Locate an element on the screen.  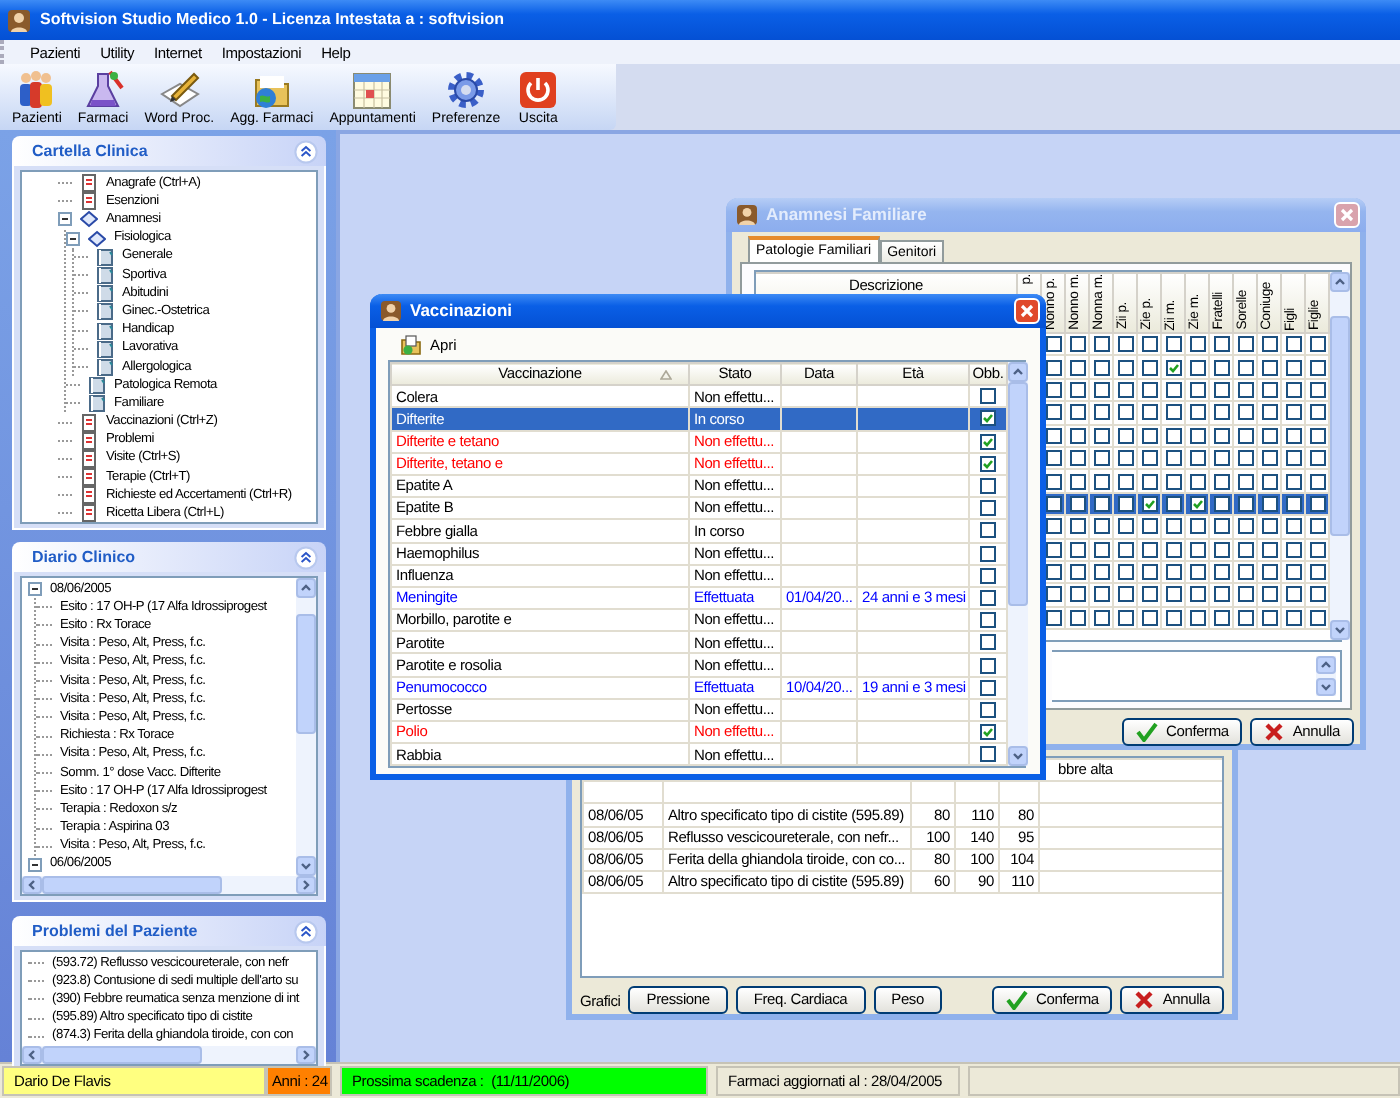
scroll-right-icon is located at coordinates (306, 1055).